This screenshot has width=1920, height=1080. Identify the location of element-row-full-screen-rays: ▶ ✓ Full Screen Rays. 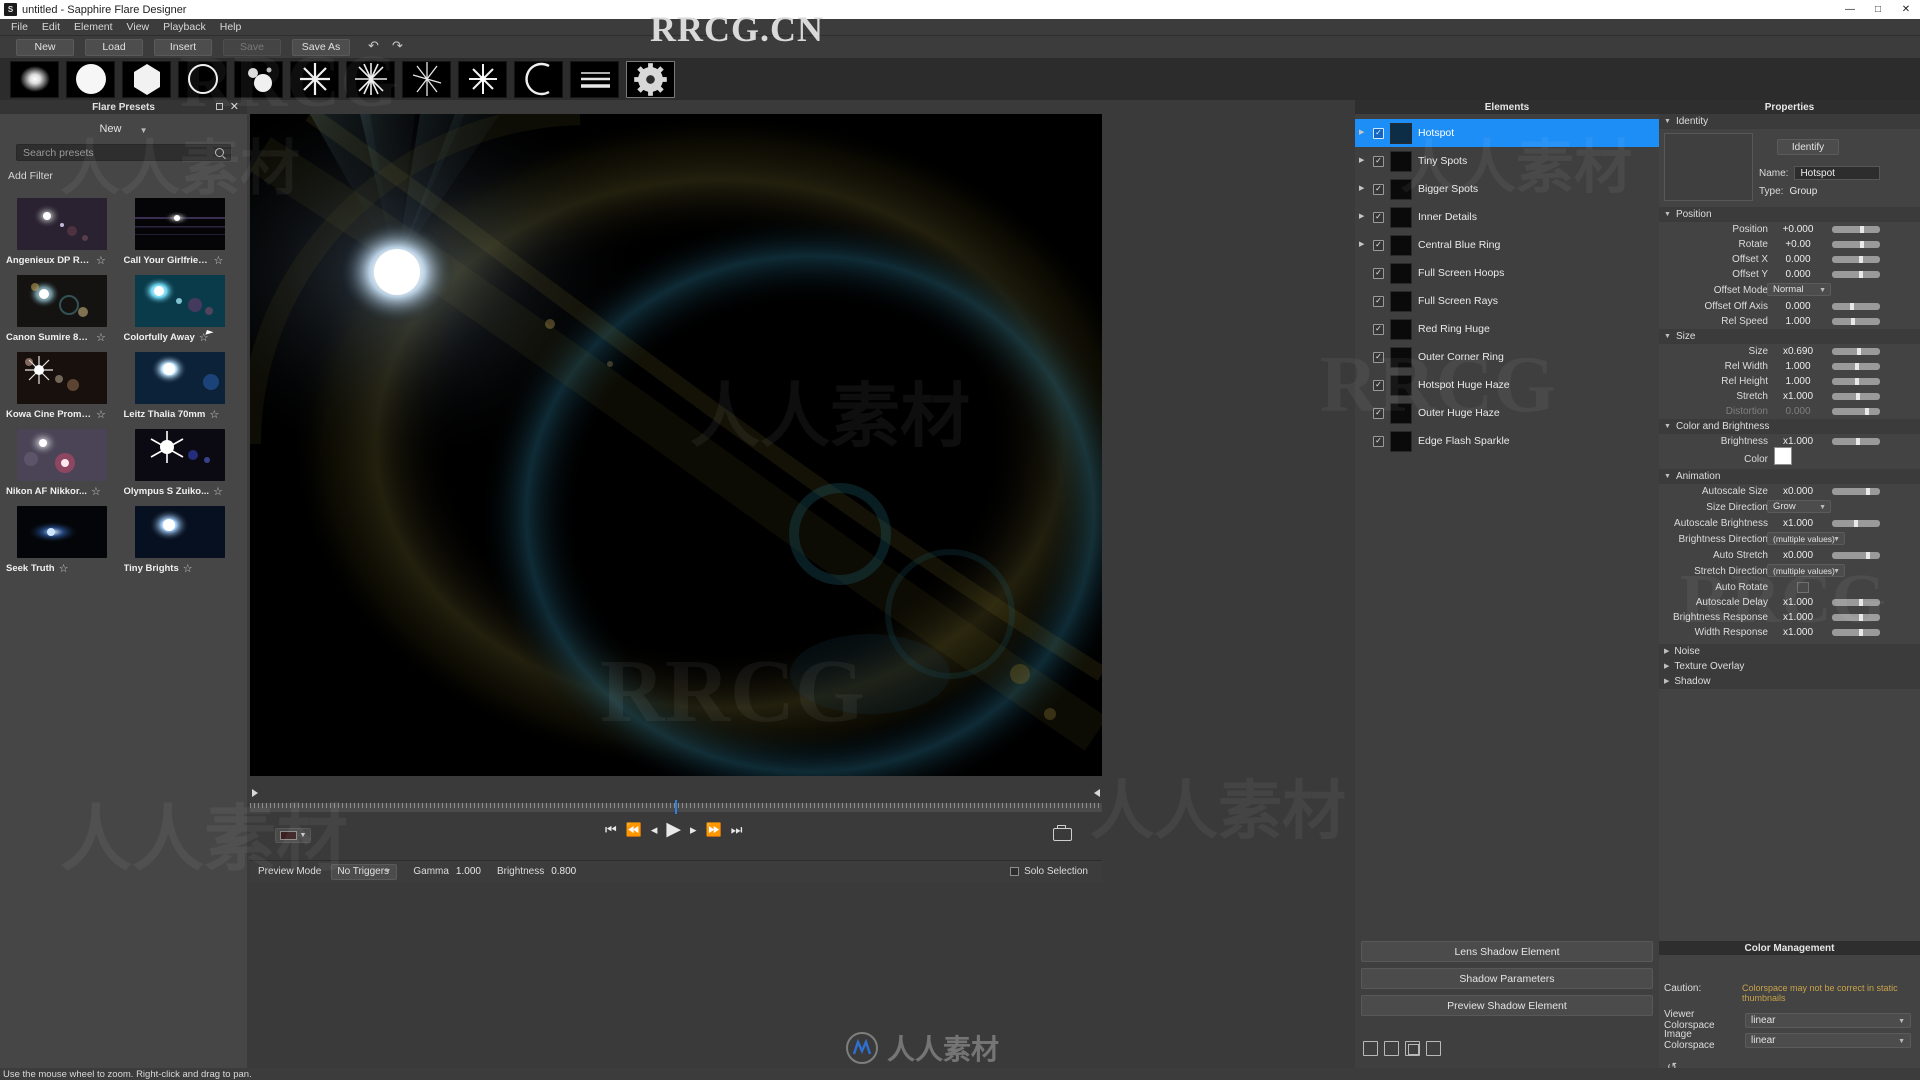
(1507, 301).